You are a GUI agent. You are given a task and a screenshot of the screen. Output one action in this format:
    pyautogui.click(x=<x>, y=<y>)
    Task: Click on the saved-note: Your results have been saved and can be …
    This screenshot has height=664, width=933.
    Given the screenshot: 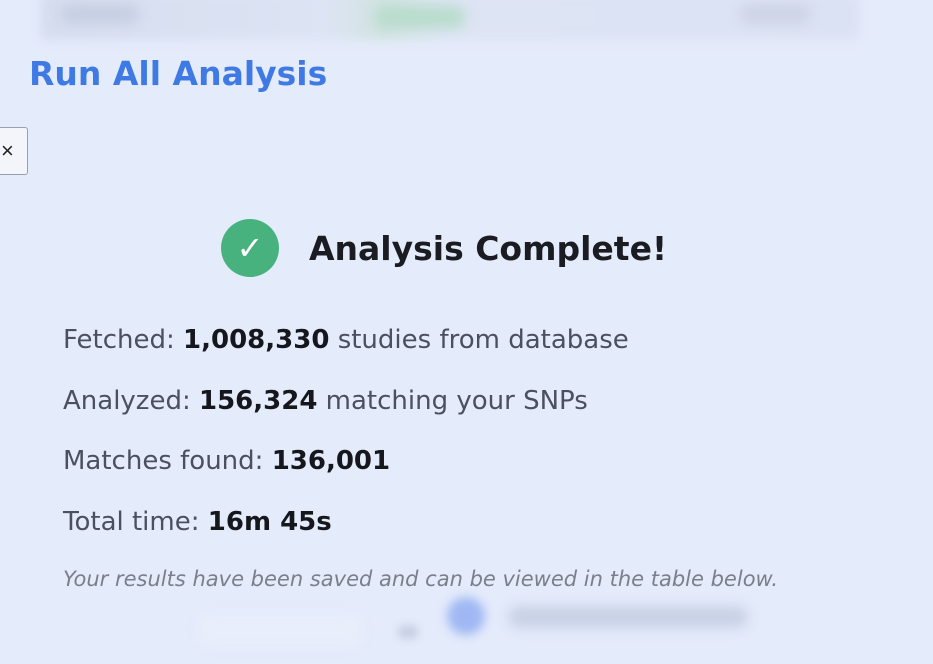 What is the action you would take?
    pyautogui.click(x=421, y=579)
    